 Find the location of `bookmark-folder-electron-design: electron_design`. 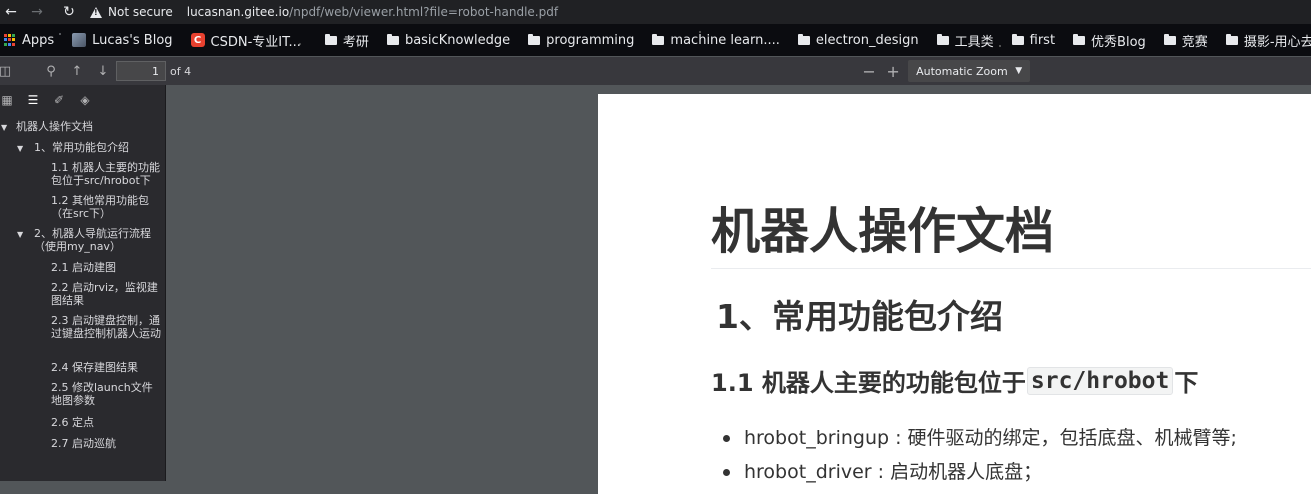

bookmark-folder-electron-design: electron_design is located at coordinates (858, 40).